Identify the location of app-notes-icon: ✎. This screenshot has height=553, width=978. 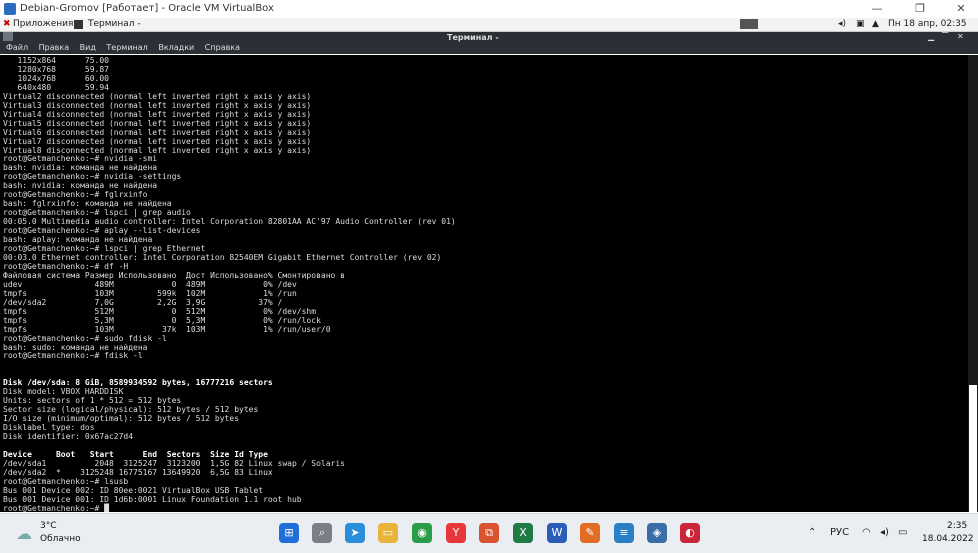
(590, 533).